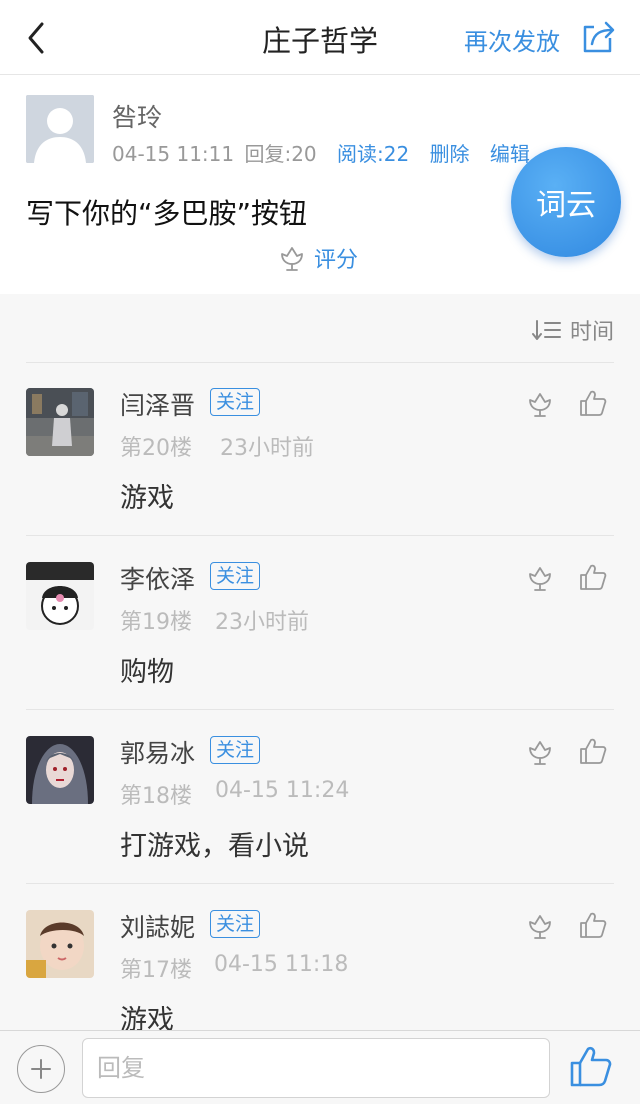  I want to click on share-button, so click(599, 37).